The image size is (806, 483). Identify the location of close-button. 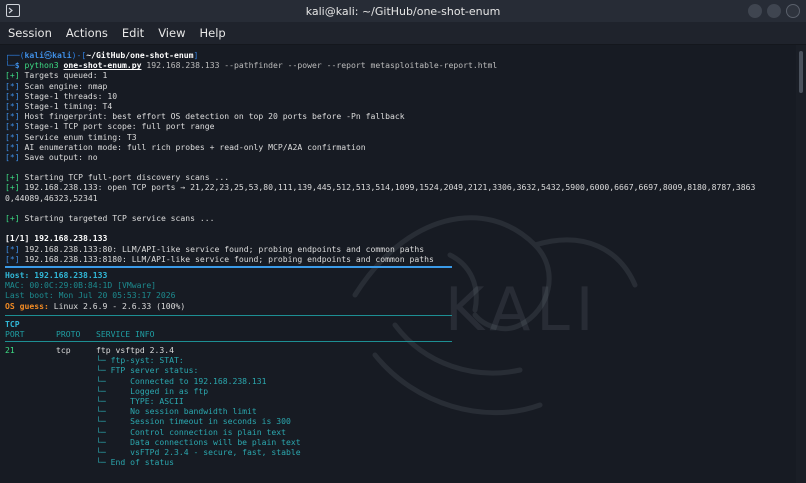
(793, 11).